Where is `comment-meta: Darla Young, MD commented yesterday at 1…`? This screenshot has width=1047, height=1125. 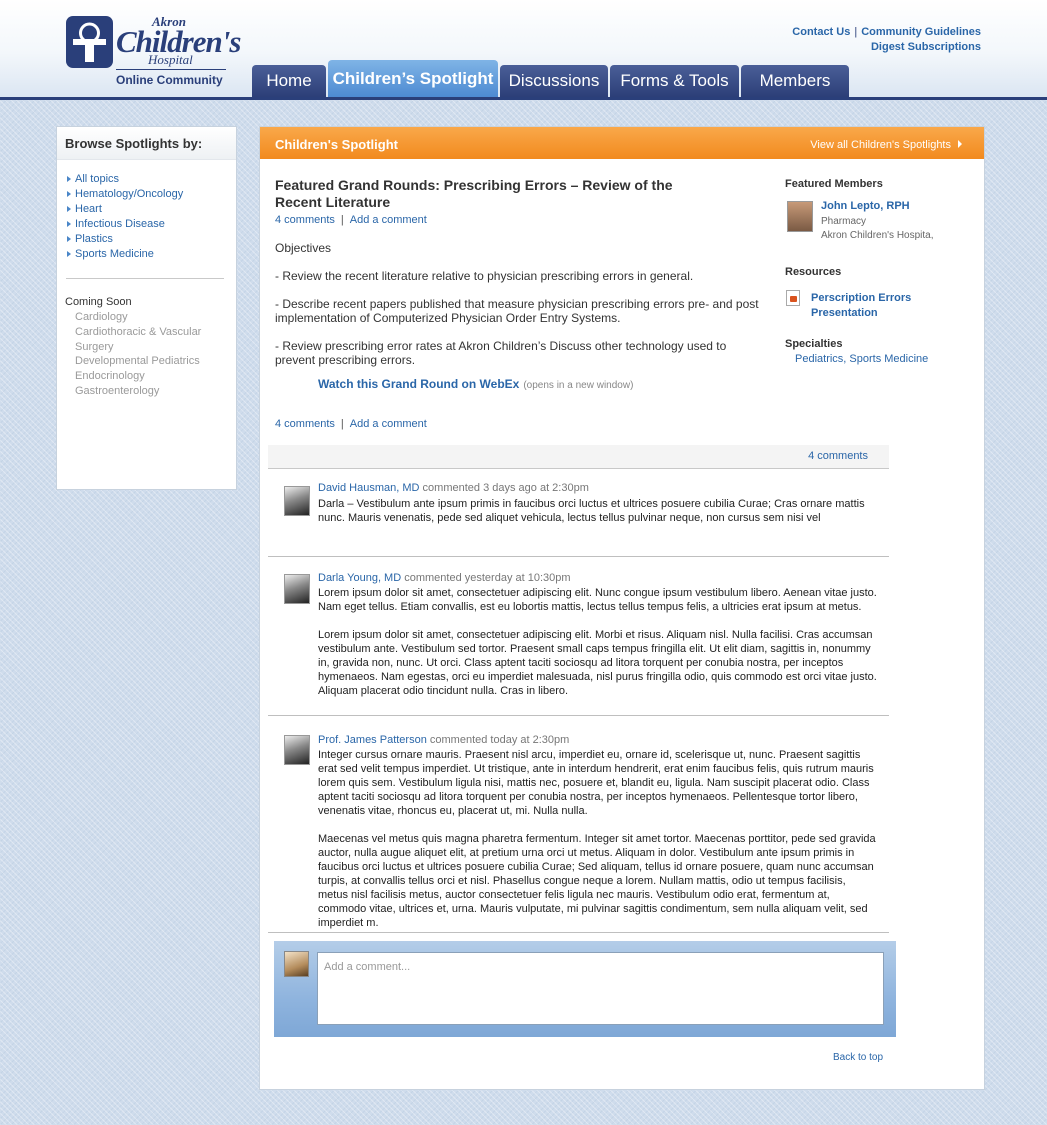
comment-meta: Darla Young, MD commented yesterday at 1… is located at coordinates (444, 578).